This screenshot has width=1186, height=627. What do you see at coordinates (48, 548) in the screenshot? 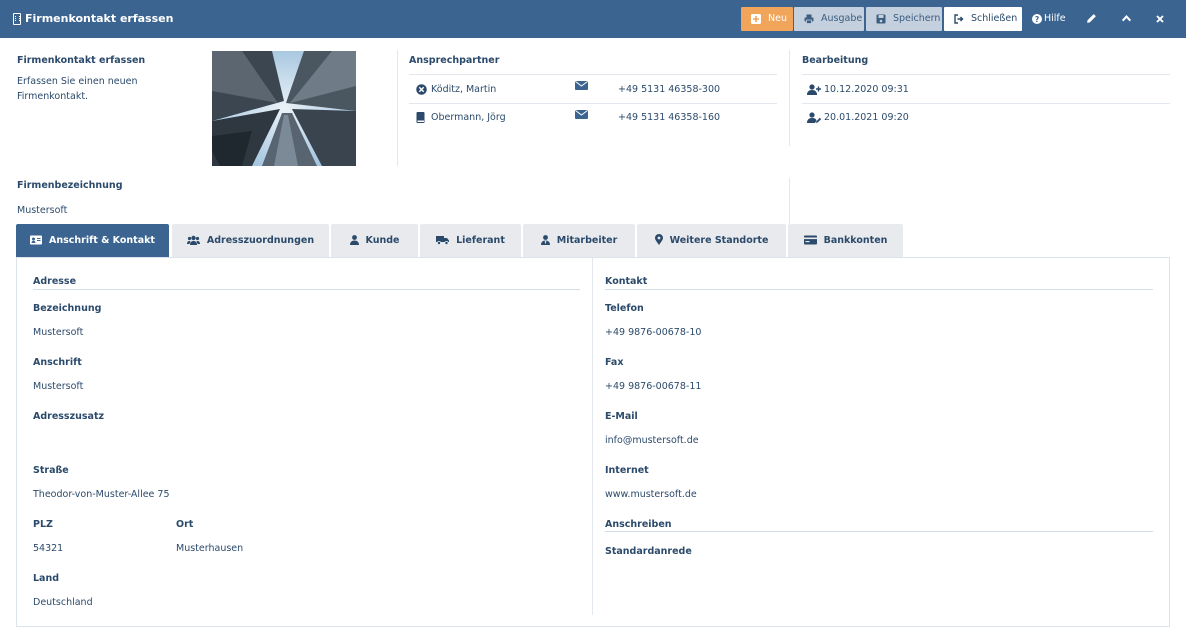
I see `zip-field: 54321` at bounding box center [48, 548].